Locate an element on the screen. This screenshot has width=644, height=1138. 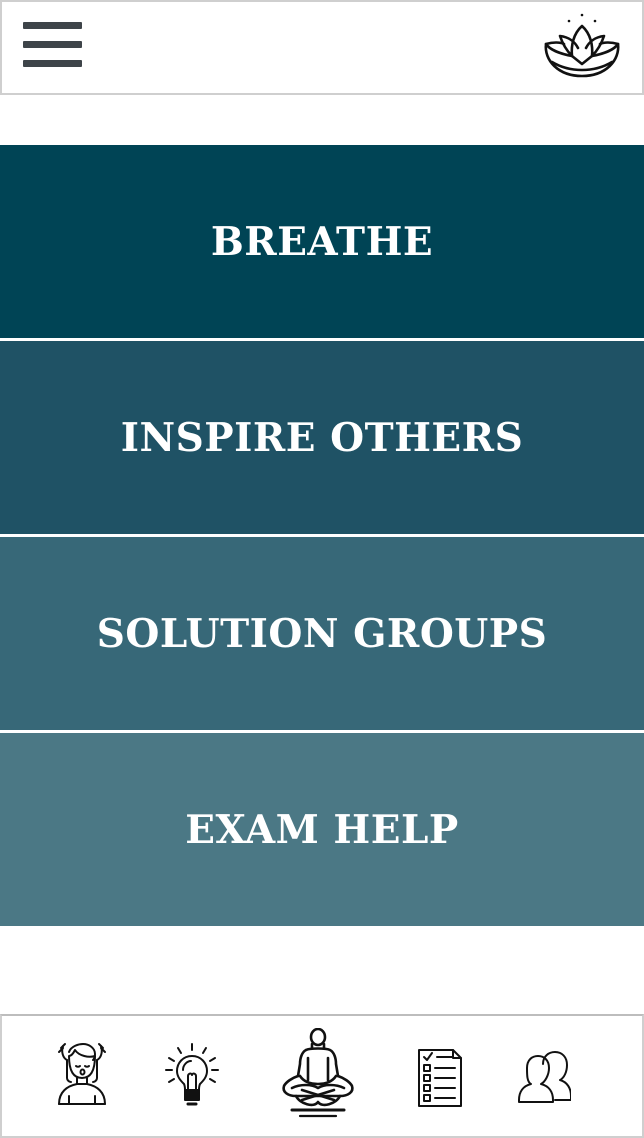
bottom-nav is located at coordinates (322, 1076).